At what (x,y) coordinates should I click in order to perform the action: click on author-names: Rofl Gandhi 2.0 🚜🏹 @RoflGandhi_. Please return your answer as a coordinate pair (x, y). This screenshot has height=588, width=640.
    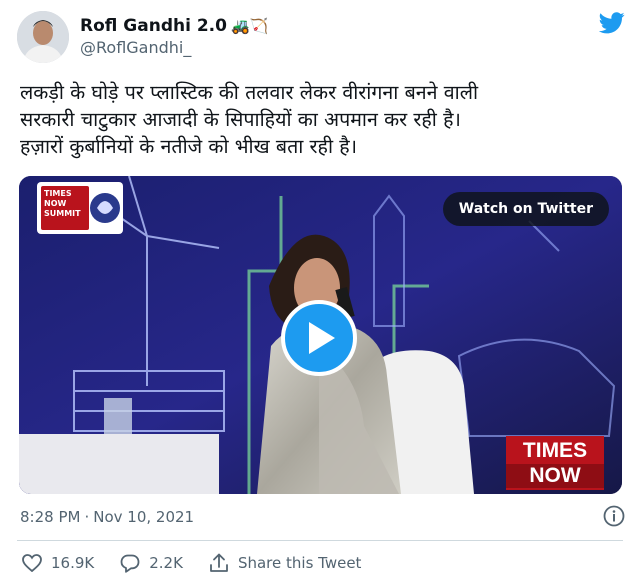
    Looking at the image, I should click on (174, 37).